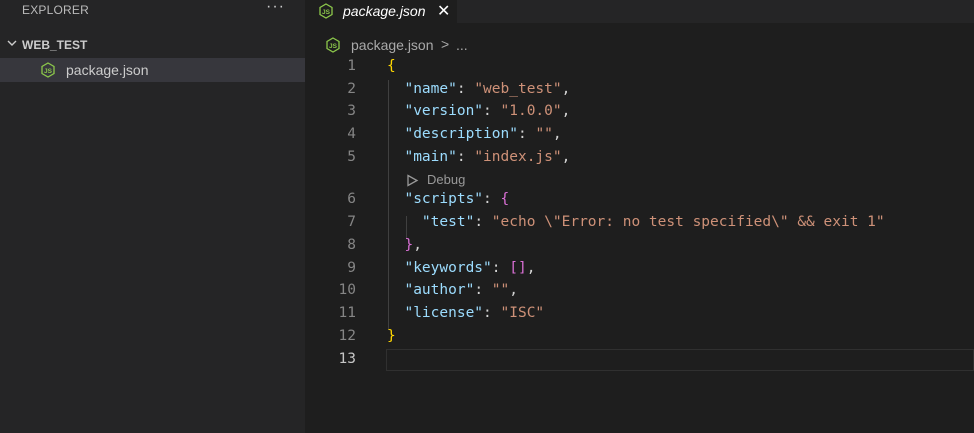  Describe the element at coordinates (448, 222) in the screenshot. I see `code-token: "test"` at that location.